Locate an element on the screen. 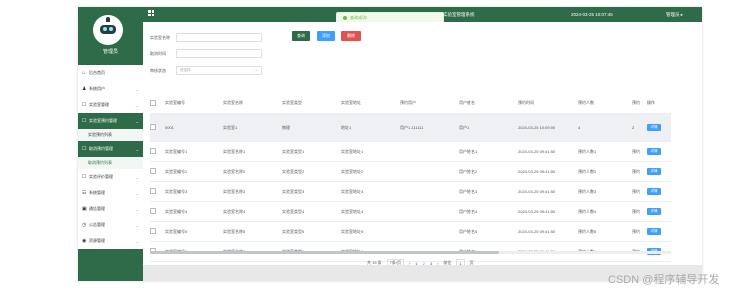  column-header: 实验室类型 is located at coordinates (292, 102).